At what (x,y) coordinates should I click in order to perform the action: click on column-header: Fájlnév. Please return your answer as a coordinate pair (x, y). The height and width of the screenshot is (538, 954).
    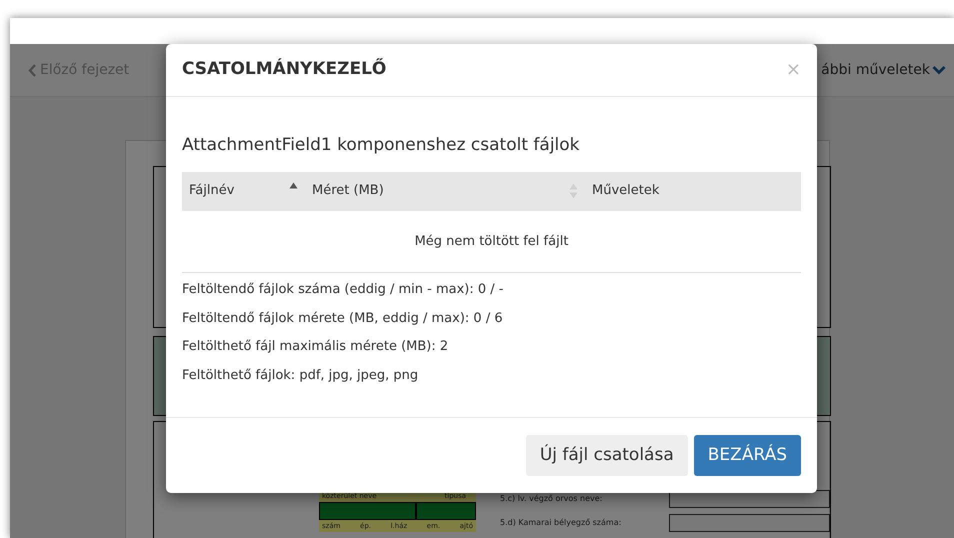
    Looking at the image, I should click on (211, 191).